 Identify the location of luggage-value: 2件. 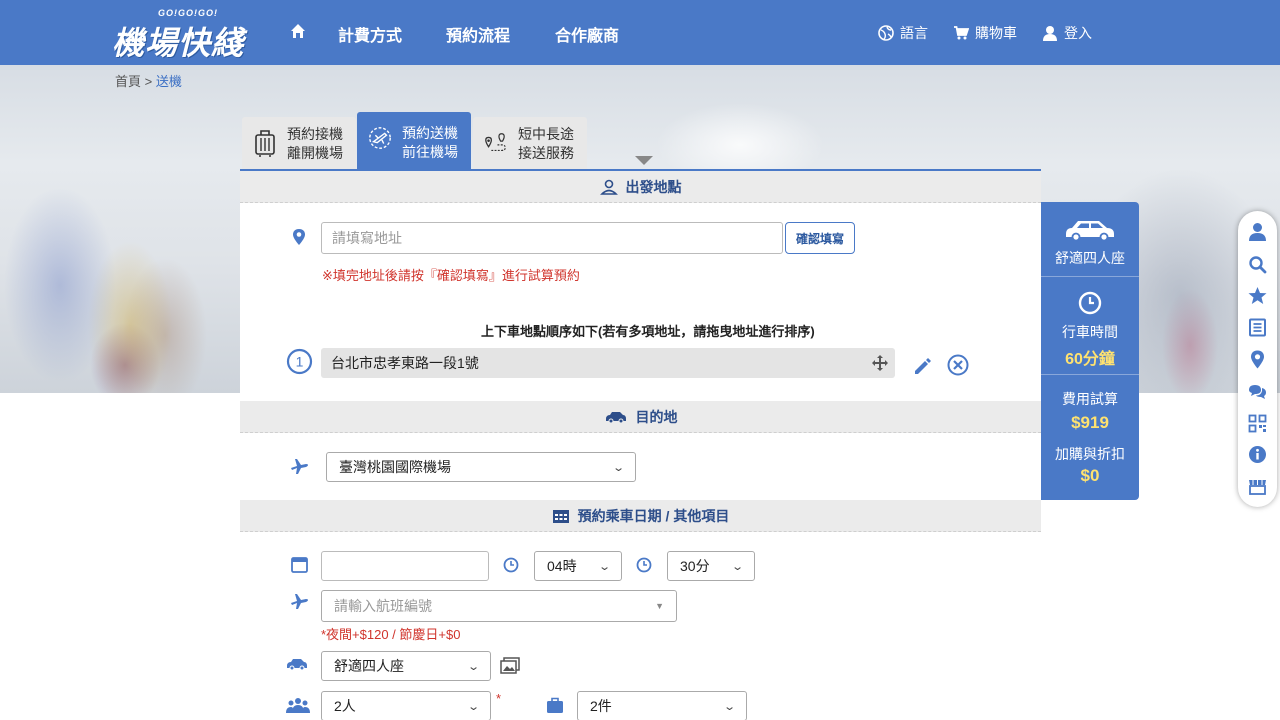
(601, 706).